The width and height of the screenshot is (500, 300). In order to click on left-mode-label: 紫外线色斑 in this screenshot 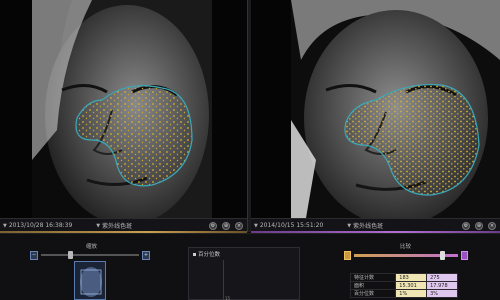, I will do `click(117, 226)`.